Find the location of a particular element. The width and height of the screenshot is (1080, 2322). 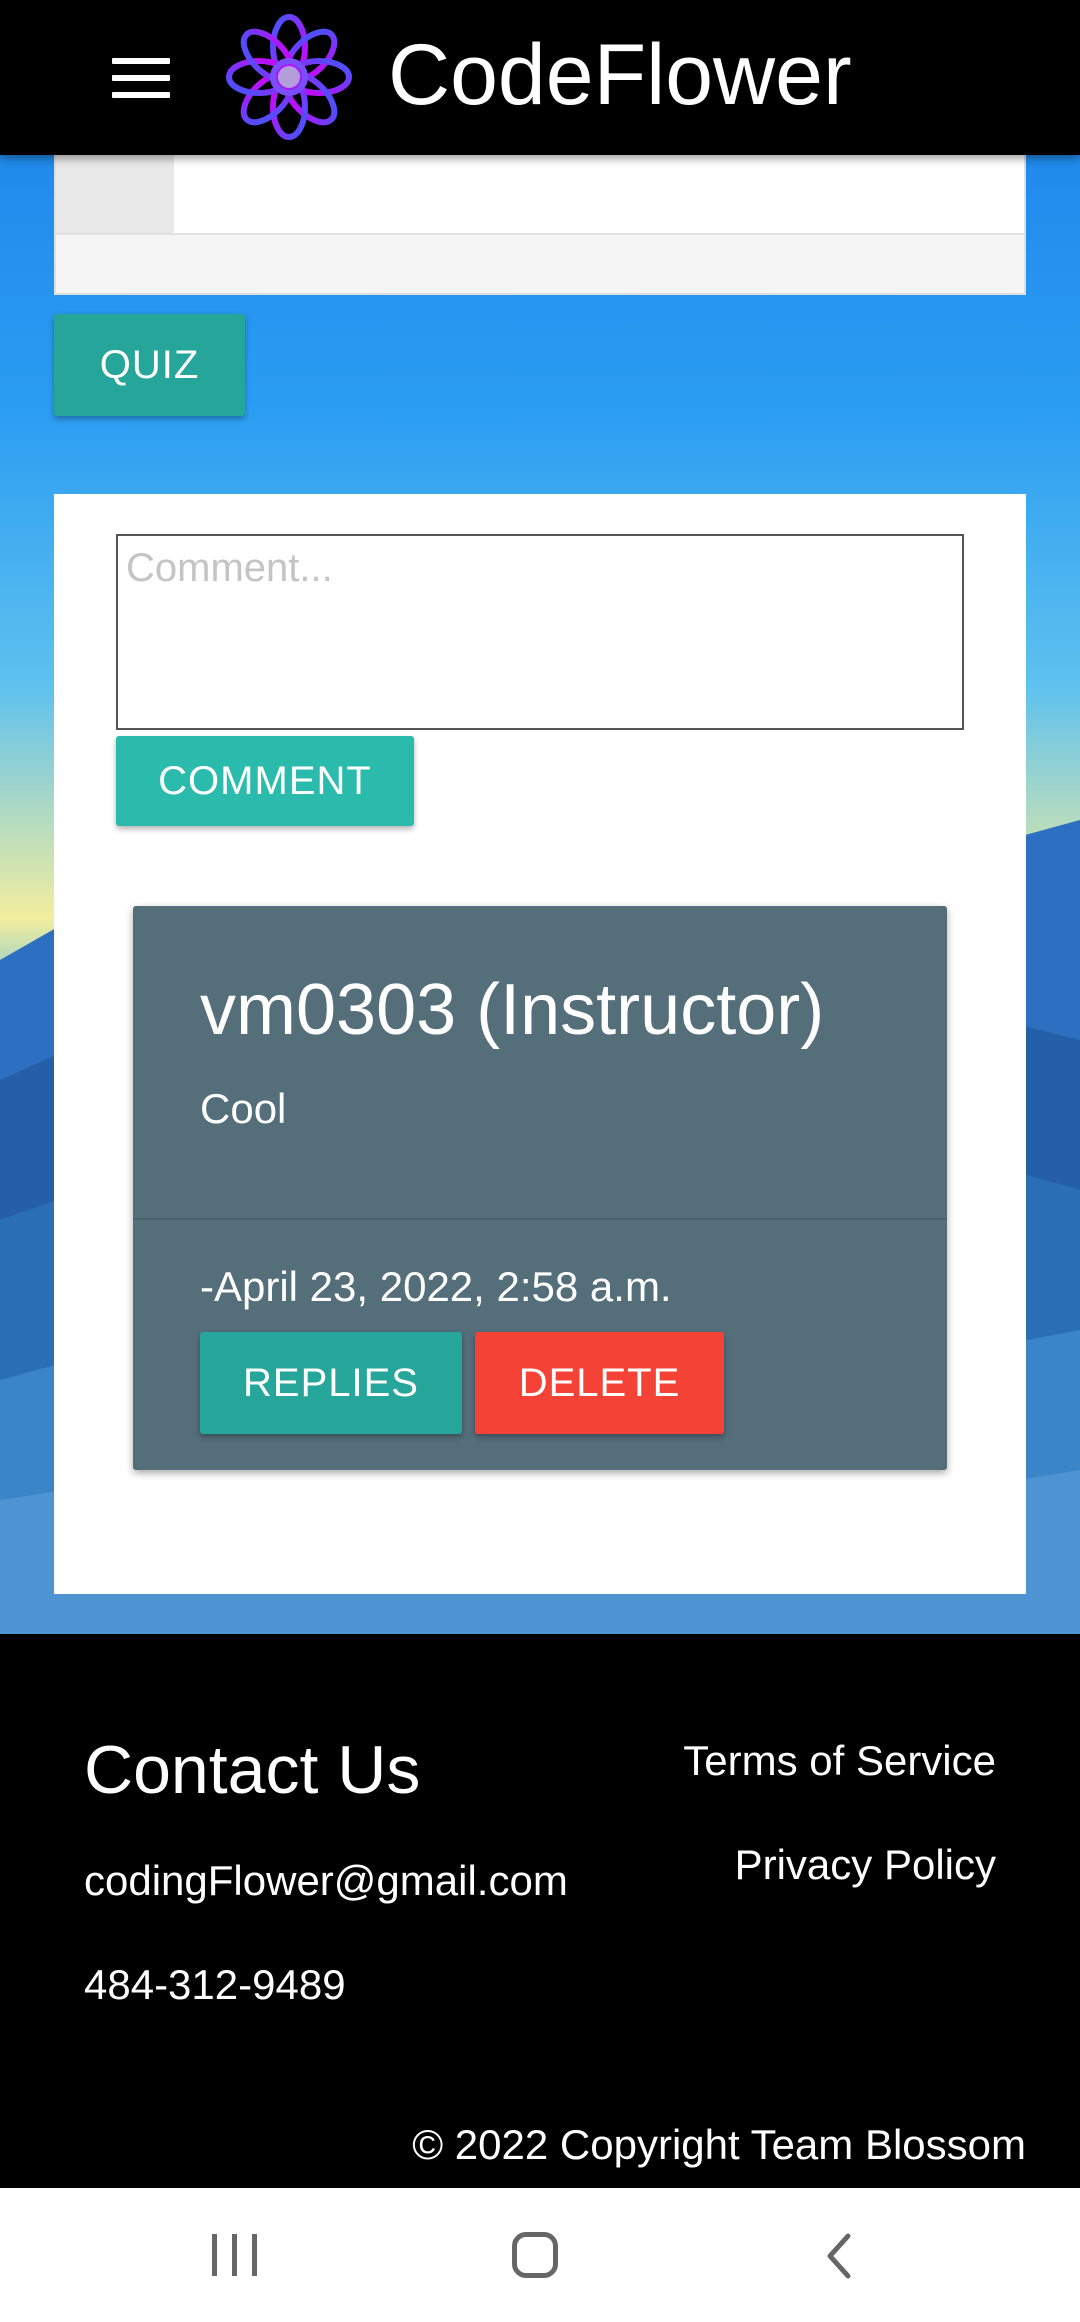

table-row is located at coordinates (540, 195).